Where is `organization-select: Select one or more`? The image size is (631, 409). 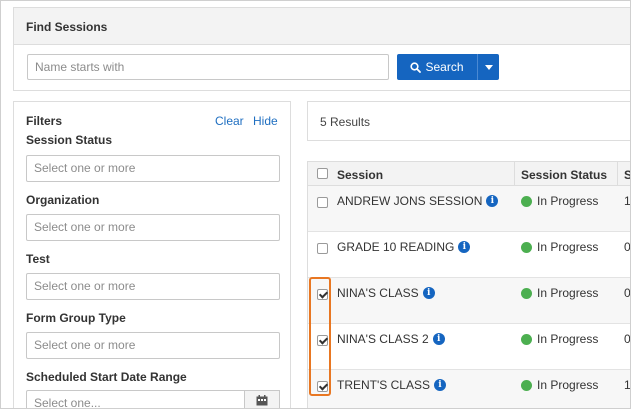
organization-select: Select one or more is located at coordinates (153, 227).